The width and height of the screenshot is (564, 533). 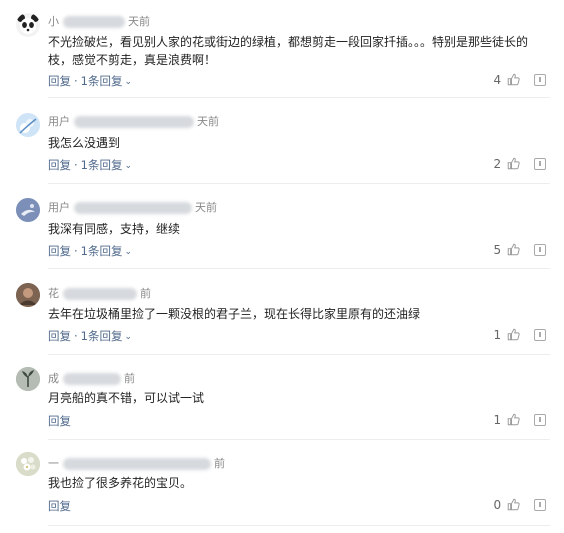 What do you see at coordinates (53, 463) in the screenshot?
I see `username: 一` at bounding box center [53, 463].